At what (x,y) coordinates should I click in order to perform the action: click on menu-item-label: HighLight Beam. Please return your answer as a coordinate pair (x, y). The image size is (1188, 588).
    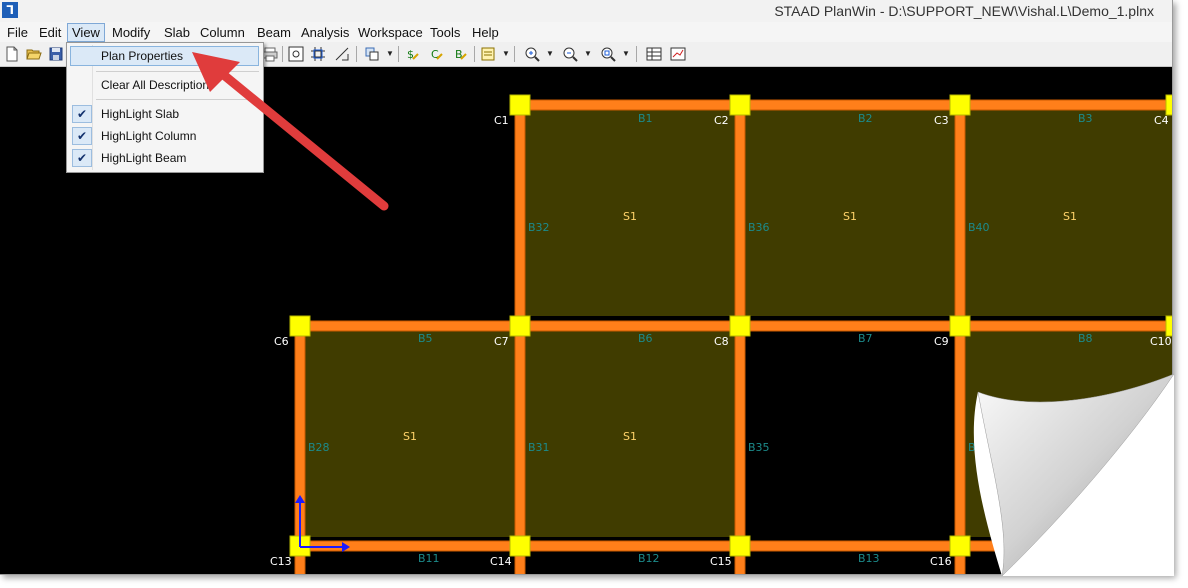
    Looking at the image, I should click on (144, 158).